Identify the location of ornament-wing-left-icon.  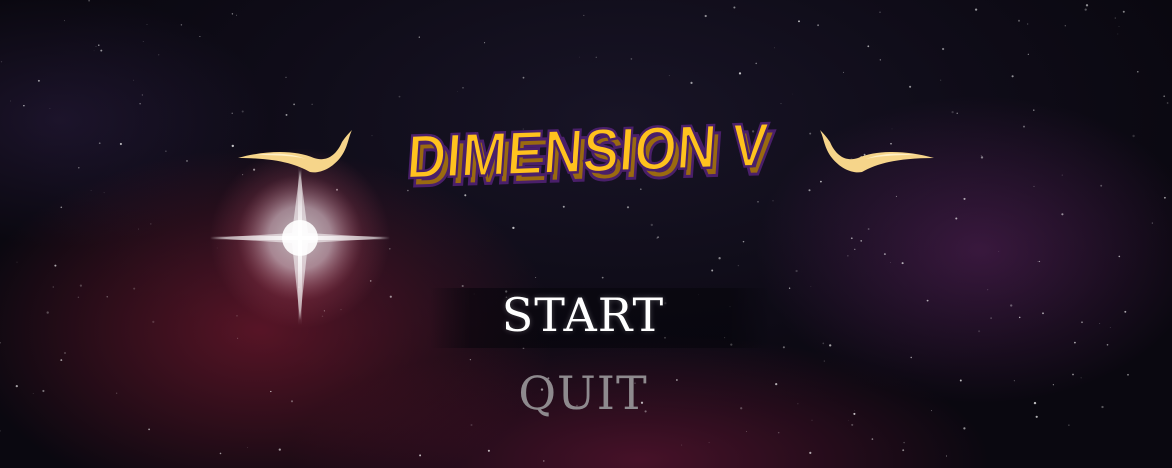
(295, 151).